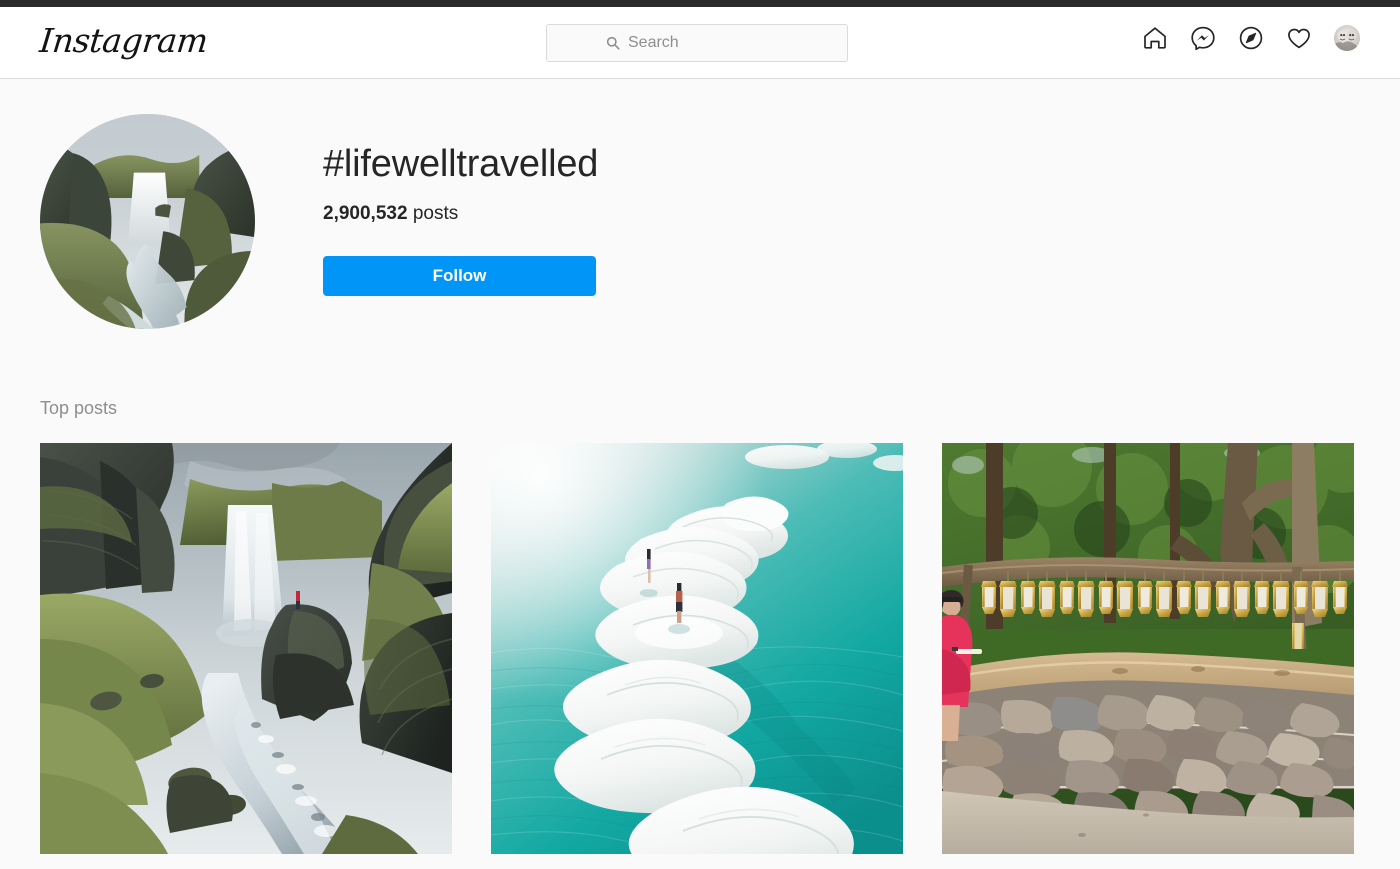 The image size is (1400, 869). What do you see at coordinates (708, 43) in the screenshot?
I see `search-input` at bounding box center [708, 43].